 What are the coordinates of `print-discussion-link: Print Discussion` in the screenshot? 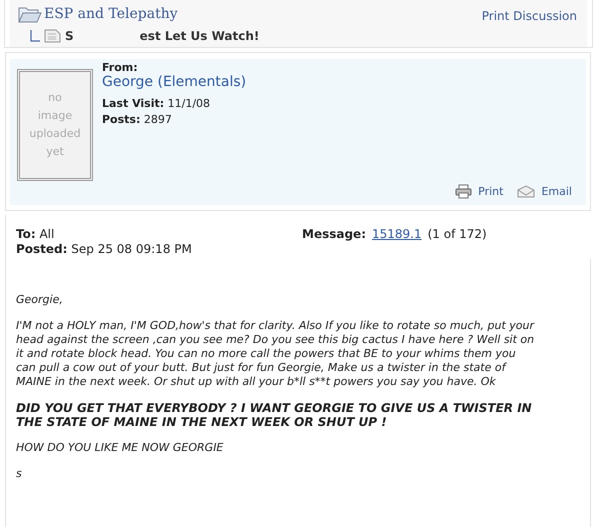 It's located at (529, 15).